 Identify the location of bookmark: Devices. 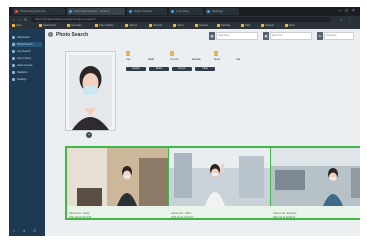
(201, 26).